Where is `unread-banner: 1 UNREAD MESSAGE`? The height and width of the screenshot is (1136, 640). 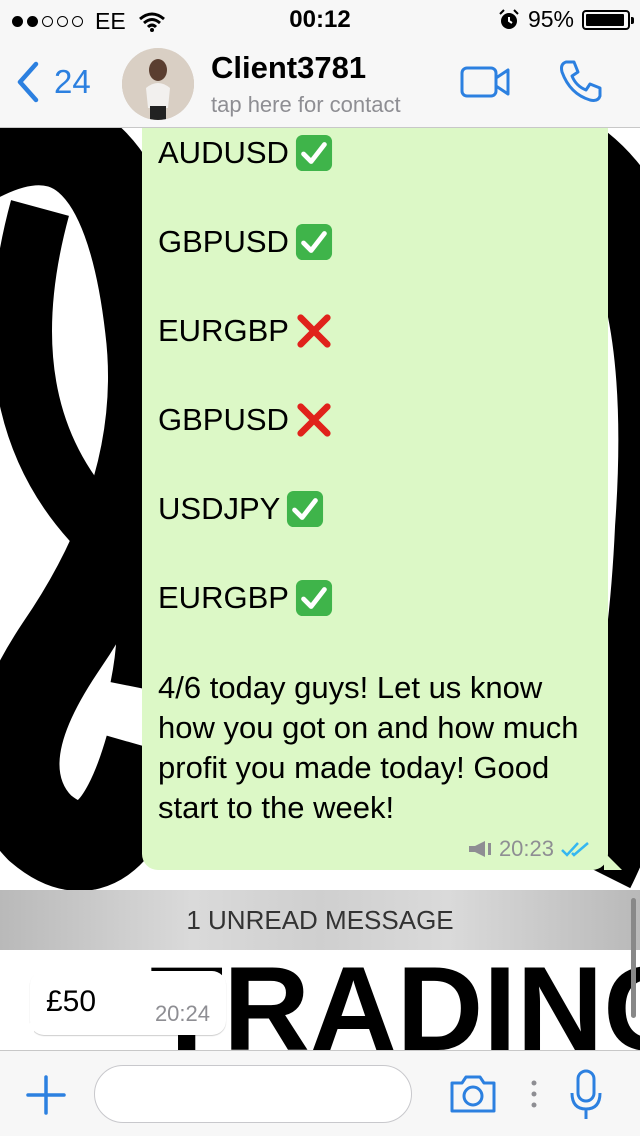
unread-banner: 1 UNREAD MESSAGE is located at coordinates (320, 920).